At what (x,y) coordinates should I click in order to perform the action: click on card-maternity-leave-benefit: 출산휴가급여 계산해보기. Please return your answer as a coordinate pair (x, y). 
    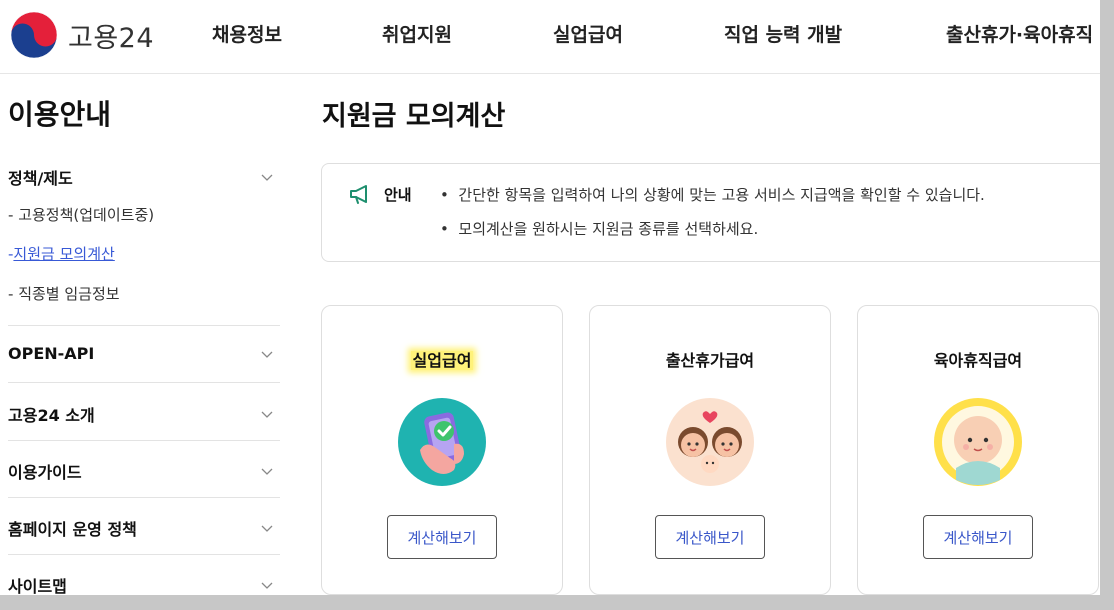
    Looking at the image, I should click on (710, 450).